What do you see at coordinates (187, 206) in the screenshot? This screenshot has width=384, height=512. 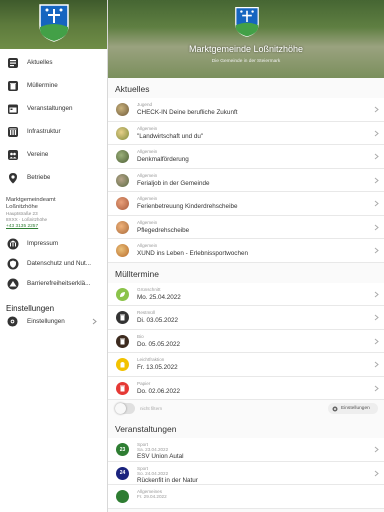 I see `item-title: Ferienbetreuung Kinderdrehscheibe` at bounding box center [187, 206].